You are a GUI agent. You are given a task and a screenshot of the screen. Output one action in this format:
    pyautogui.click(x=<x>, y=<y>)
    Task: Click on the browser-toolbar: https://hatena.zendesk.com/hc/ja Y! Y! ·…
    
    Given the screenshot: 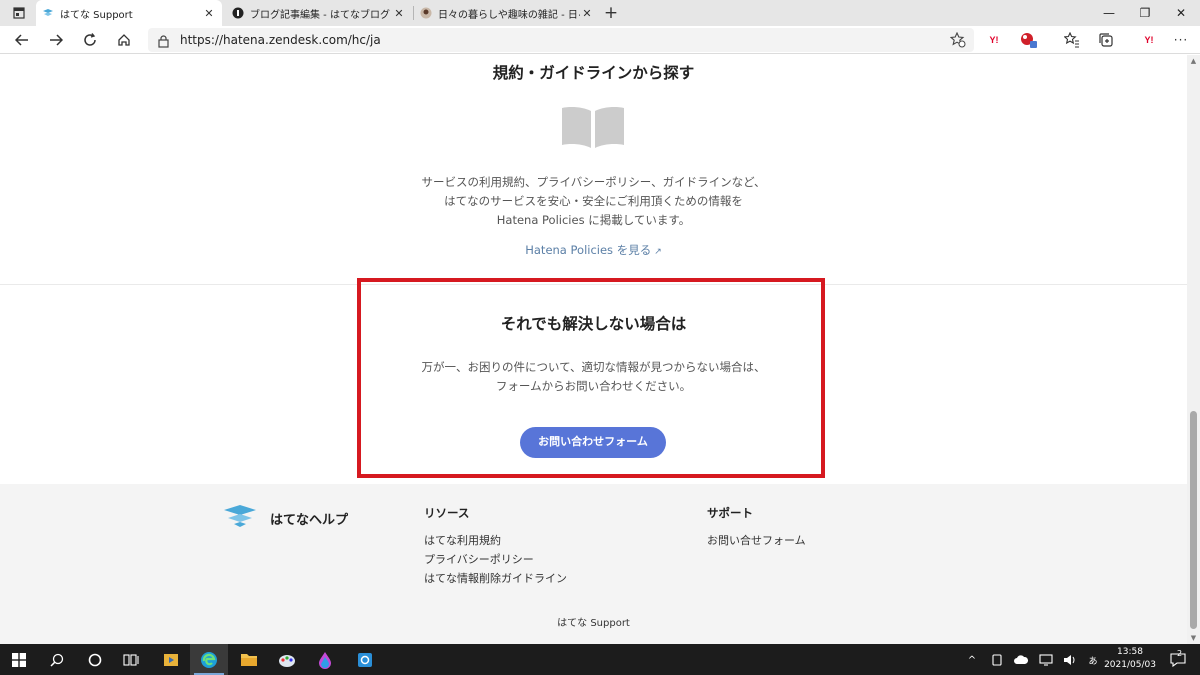 What is the action you would take?
    pyautogui.click(x=600, y=40)
    